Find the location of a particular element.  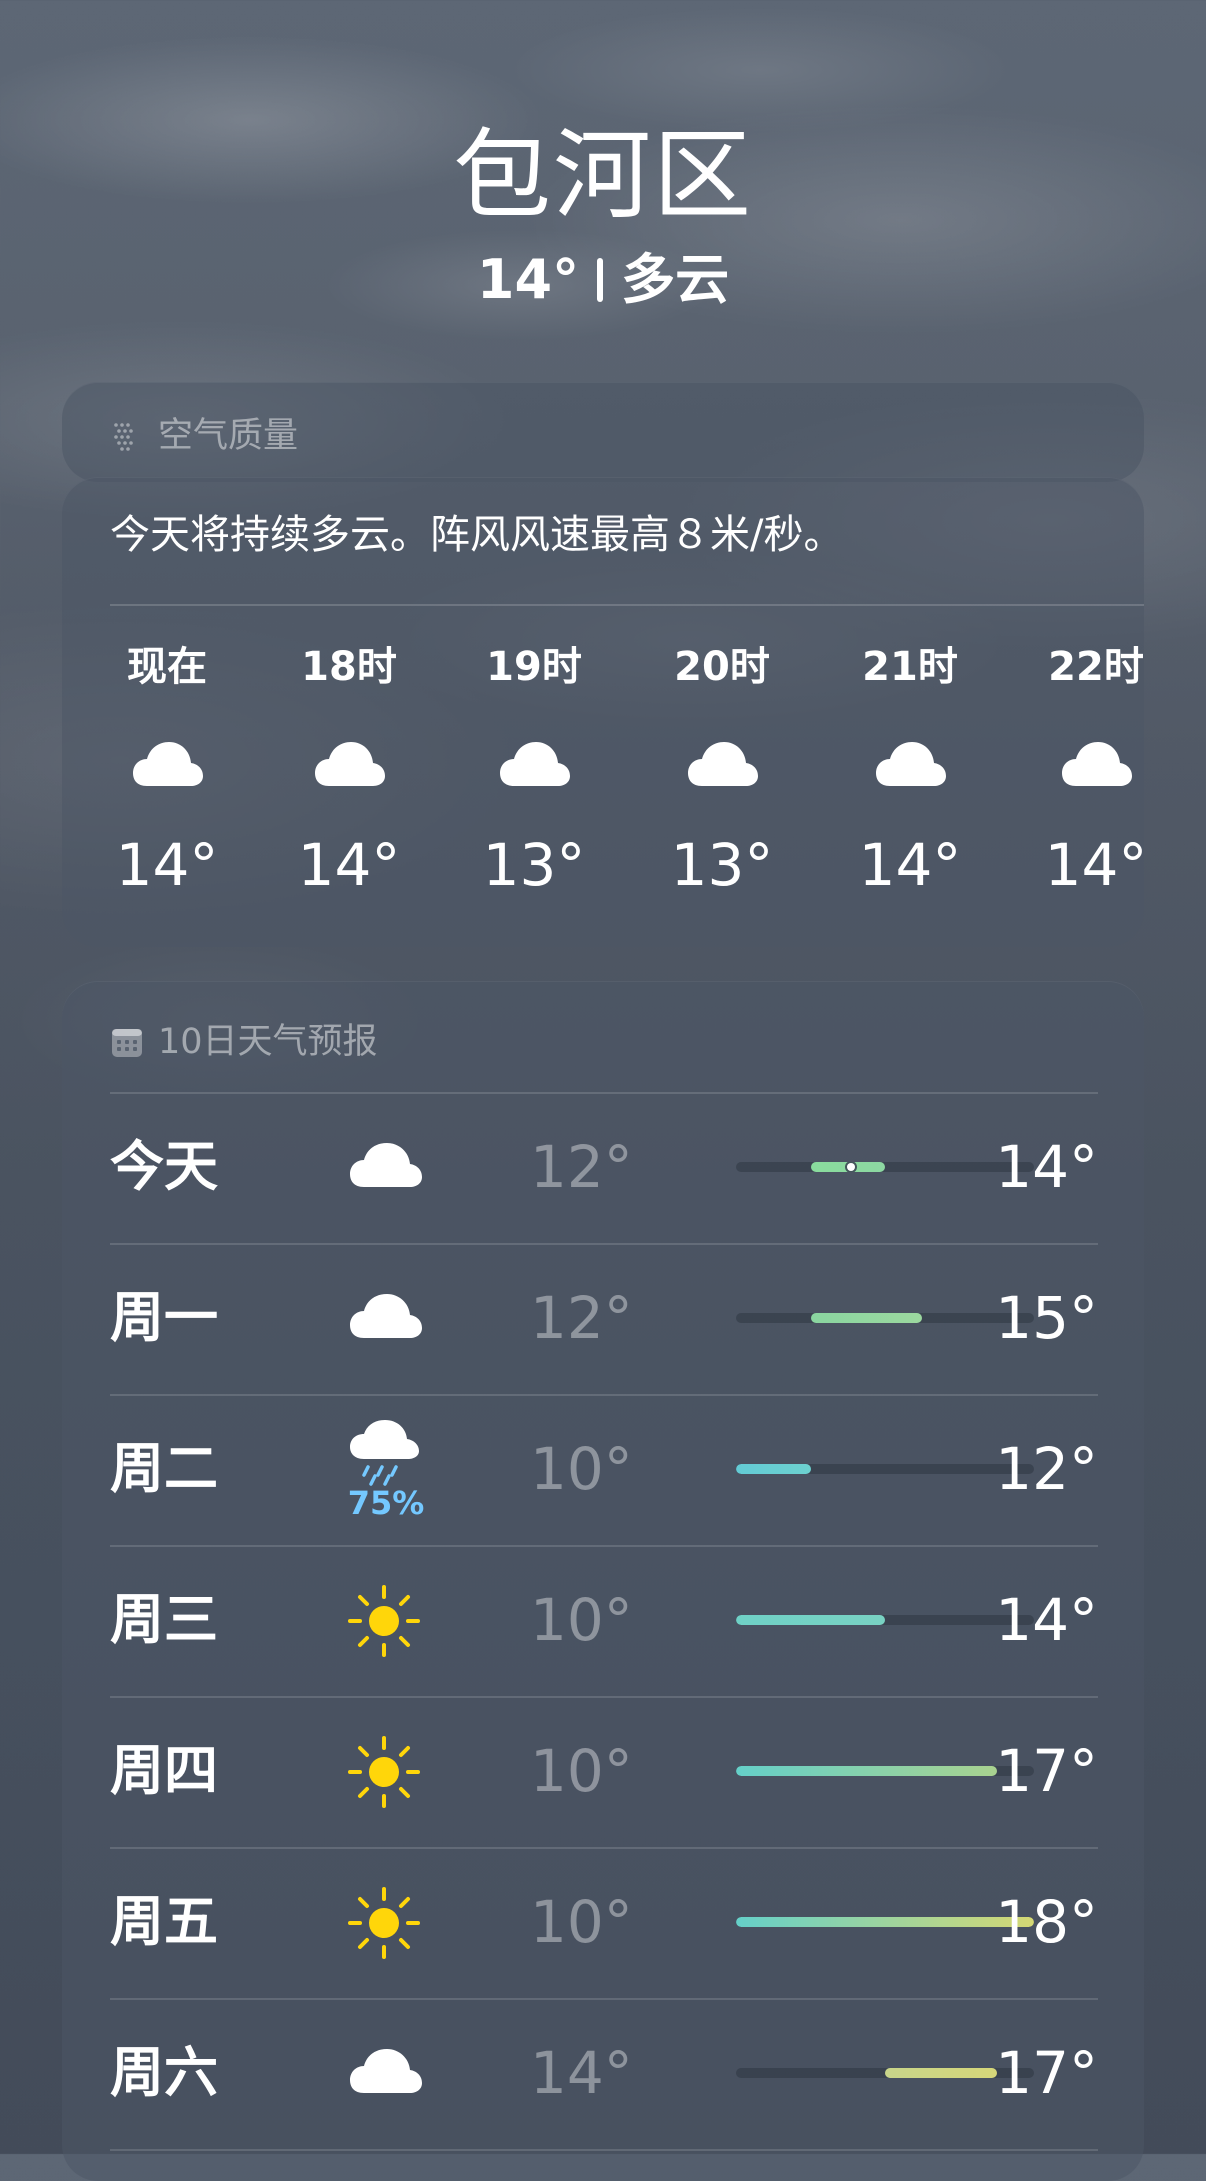

hourly-item: 20时 13° is located at coordinates (722, 770).